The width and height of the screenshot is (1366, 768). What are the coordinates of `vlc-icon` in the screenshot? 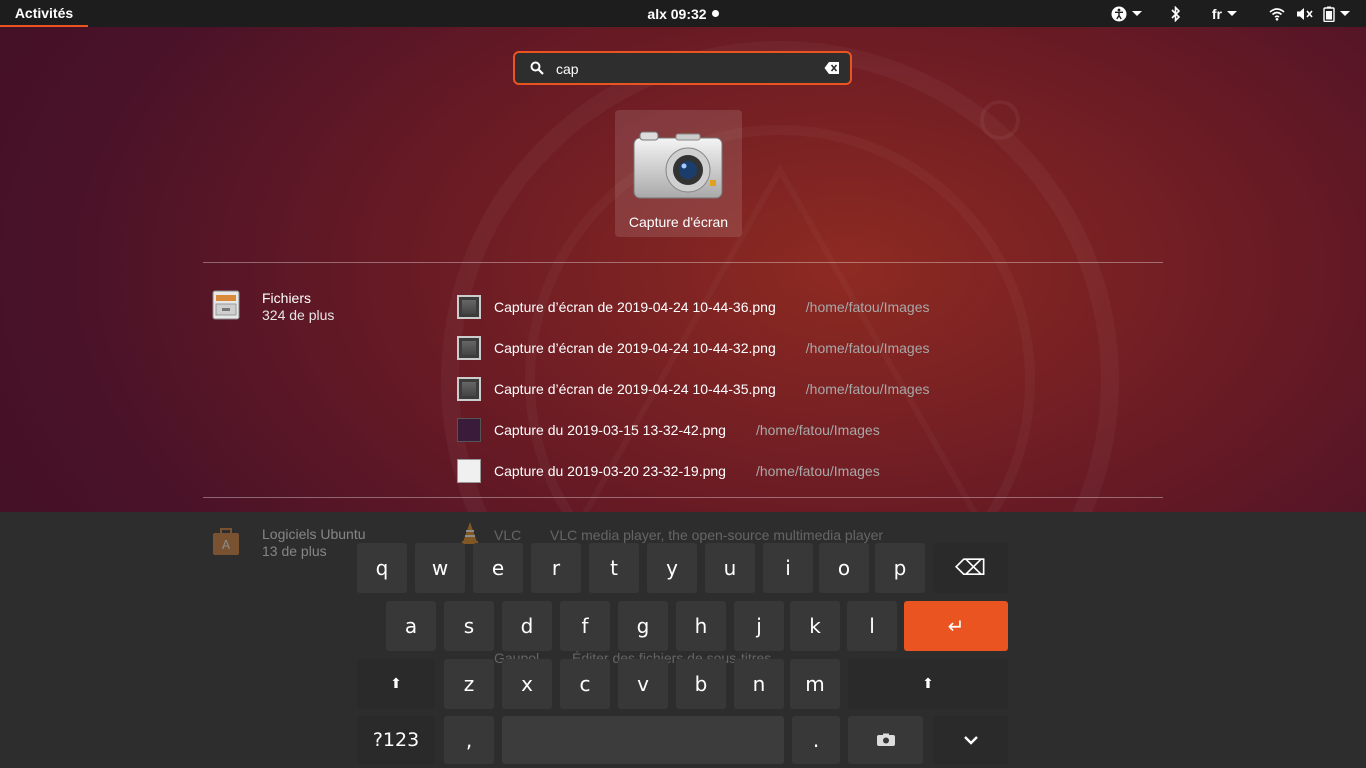 It's located at (470, 533).